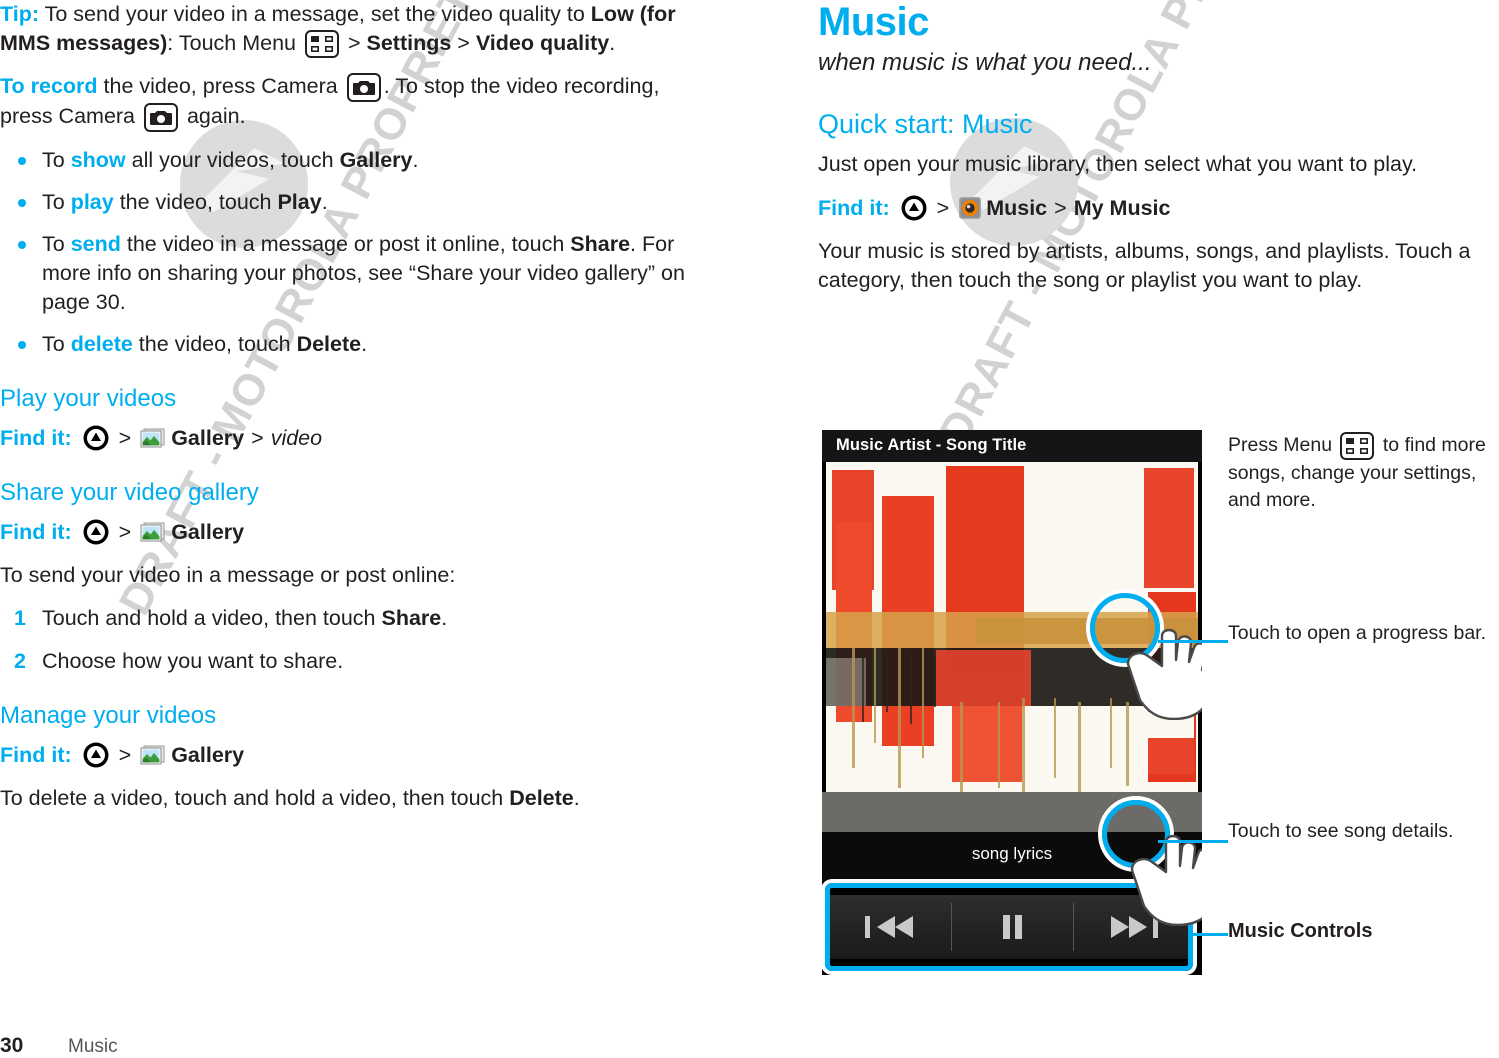  I want to click on record-label: To record, so click(49, 86).